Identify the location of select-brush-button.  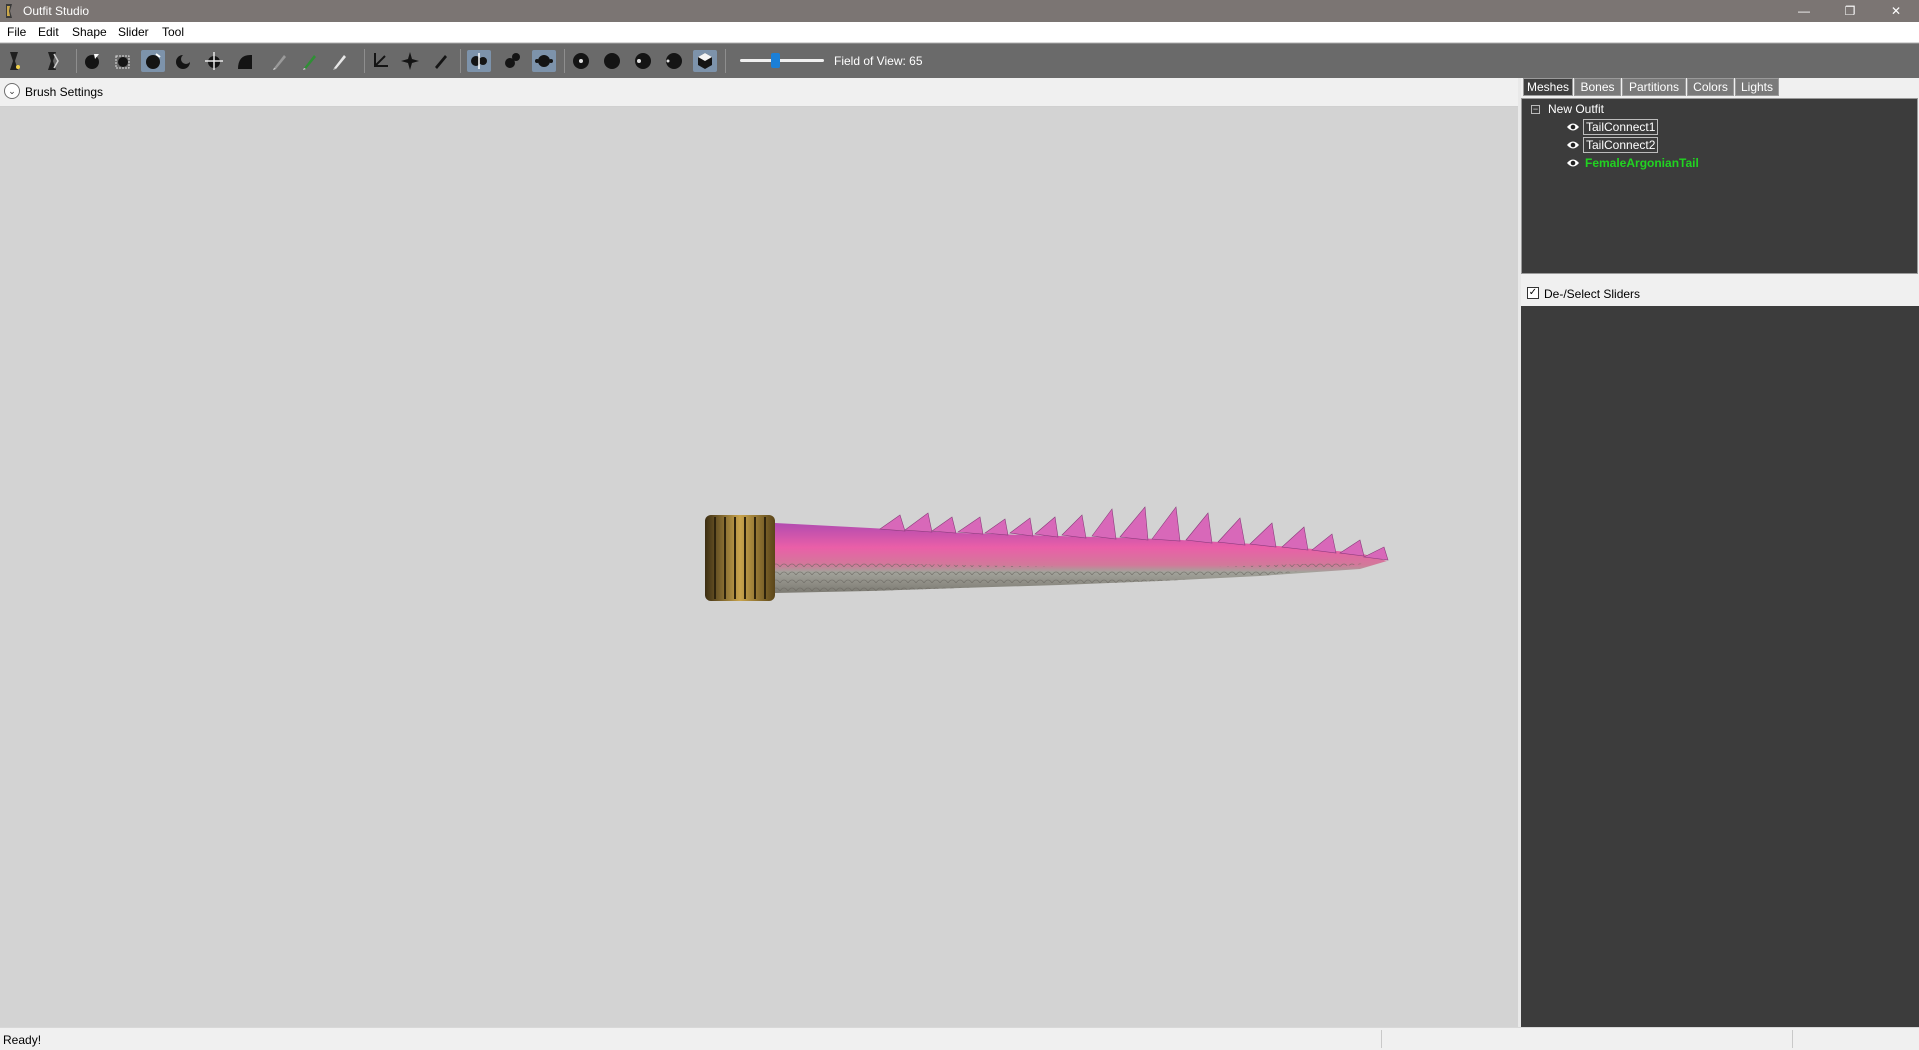
(92, 61).